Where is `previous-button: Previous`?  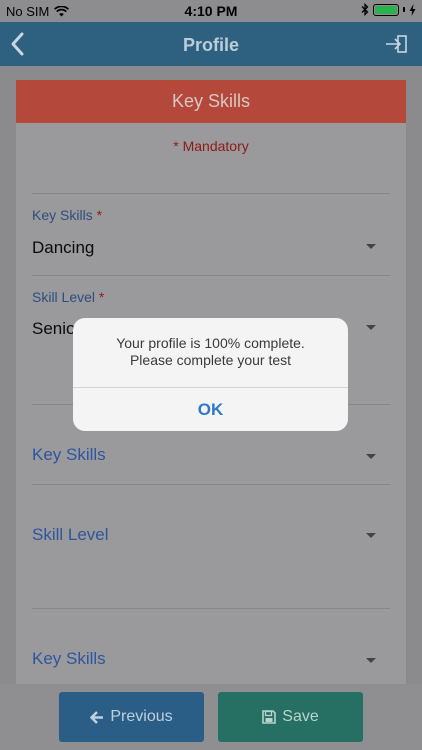
previous-button: Previous is located at coordinates (131, 717).